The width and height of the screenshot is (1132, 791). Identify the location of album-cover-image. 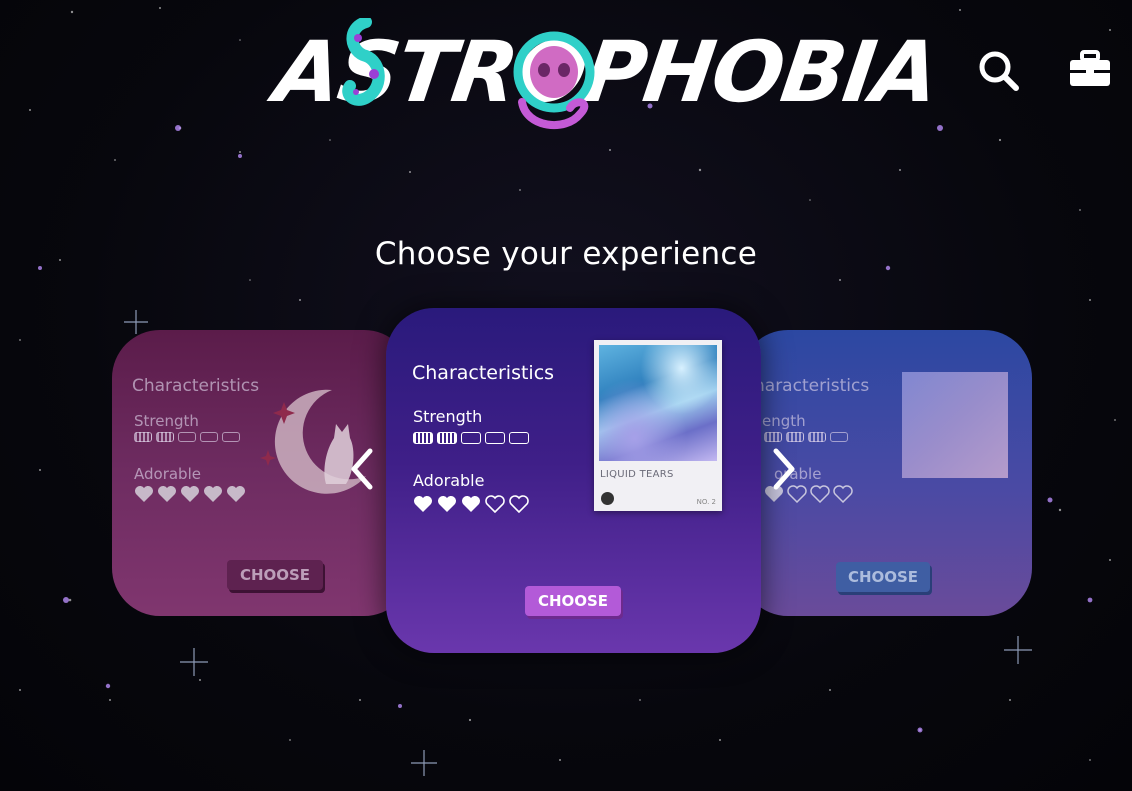
(955, 425).